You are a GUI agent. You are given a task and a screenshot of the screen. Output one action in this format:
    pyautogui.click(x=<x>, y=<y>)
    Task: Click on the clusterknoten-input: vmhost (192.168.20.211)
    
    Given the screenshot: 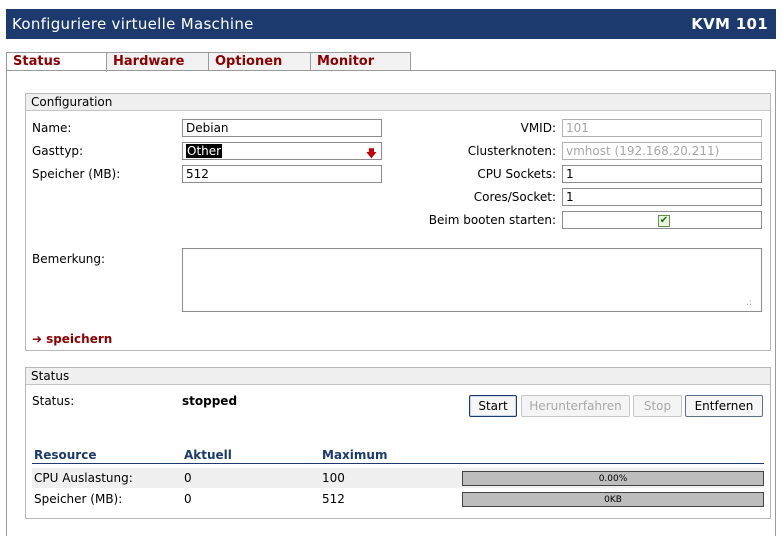 What is the action you would take?
    pyautogui.click(x=662, y=151)
    